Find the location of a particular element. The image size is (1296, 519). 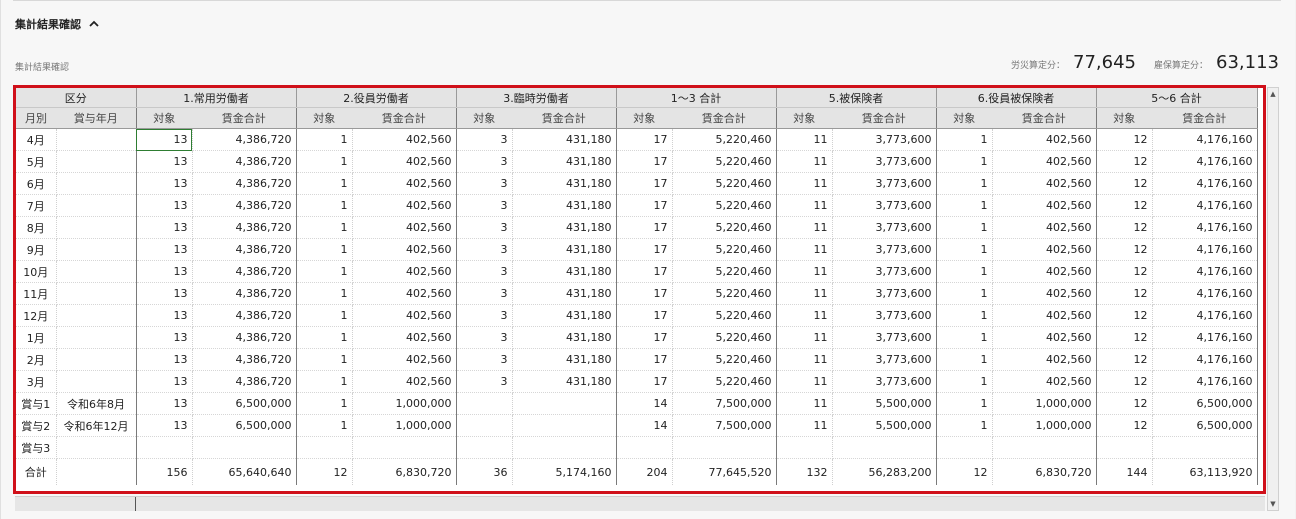

table-cell: 156 is located at coordinates (164, 471).